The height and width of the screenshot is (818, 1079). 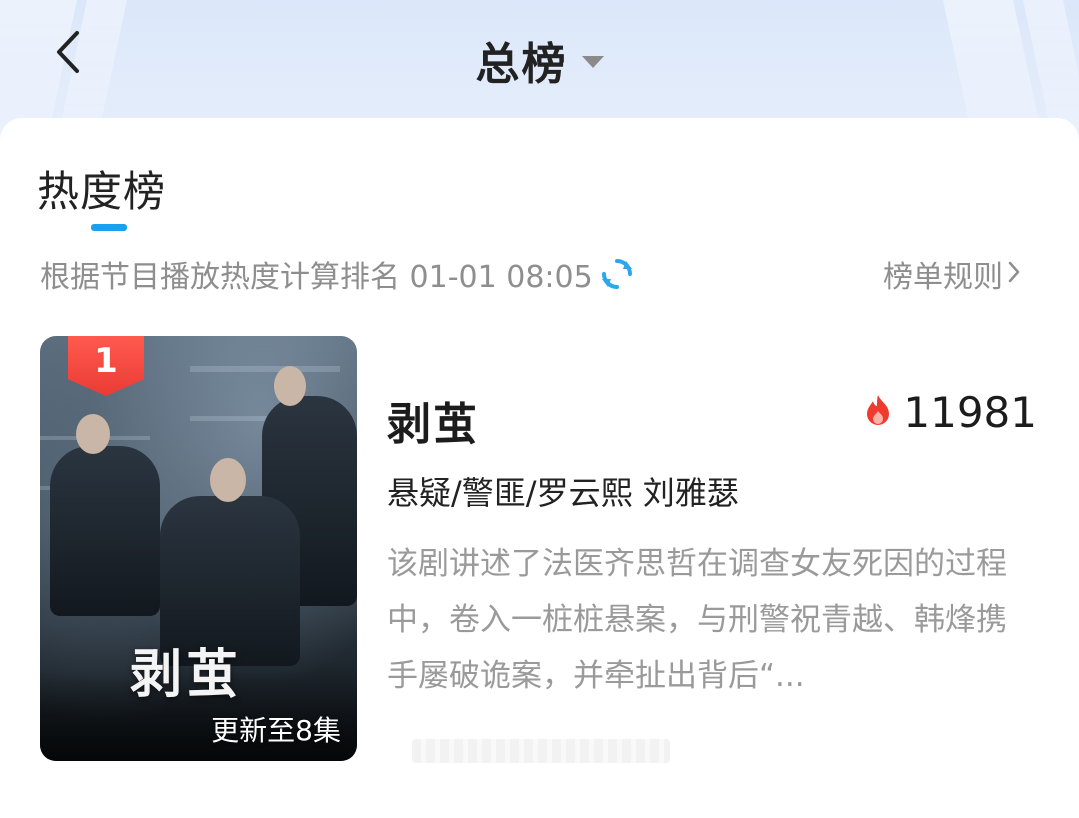 What do you see at coordinates (276, 730) in the screenshot?
I see `episode-update-label: 更新至8集` at bounding box center [276, 730].